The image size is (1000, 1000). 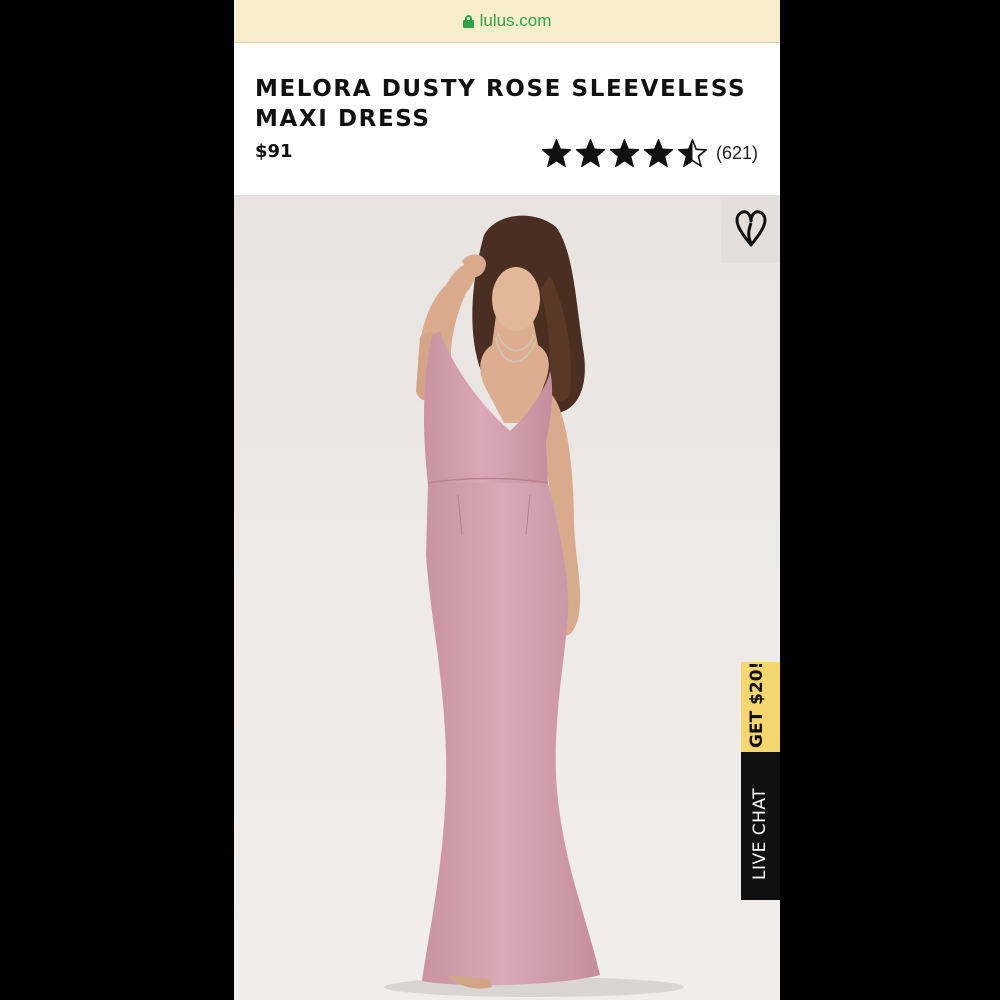 I want to click on live-chat-button: LIVE CHAT, so click(x=760, y=826).